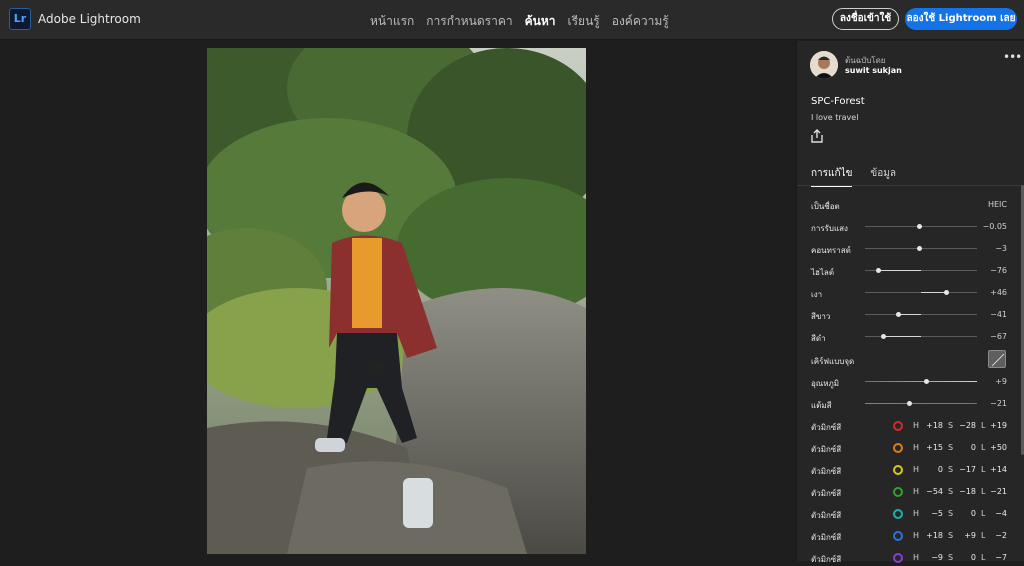 Image resolution: width=1024 pixels, height=566 pixels. Describe the element at coordinates (817, 136) in the screenshot. I see `share-icon` at that location.